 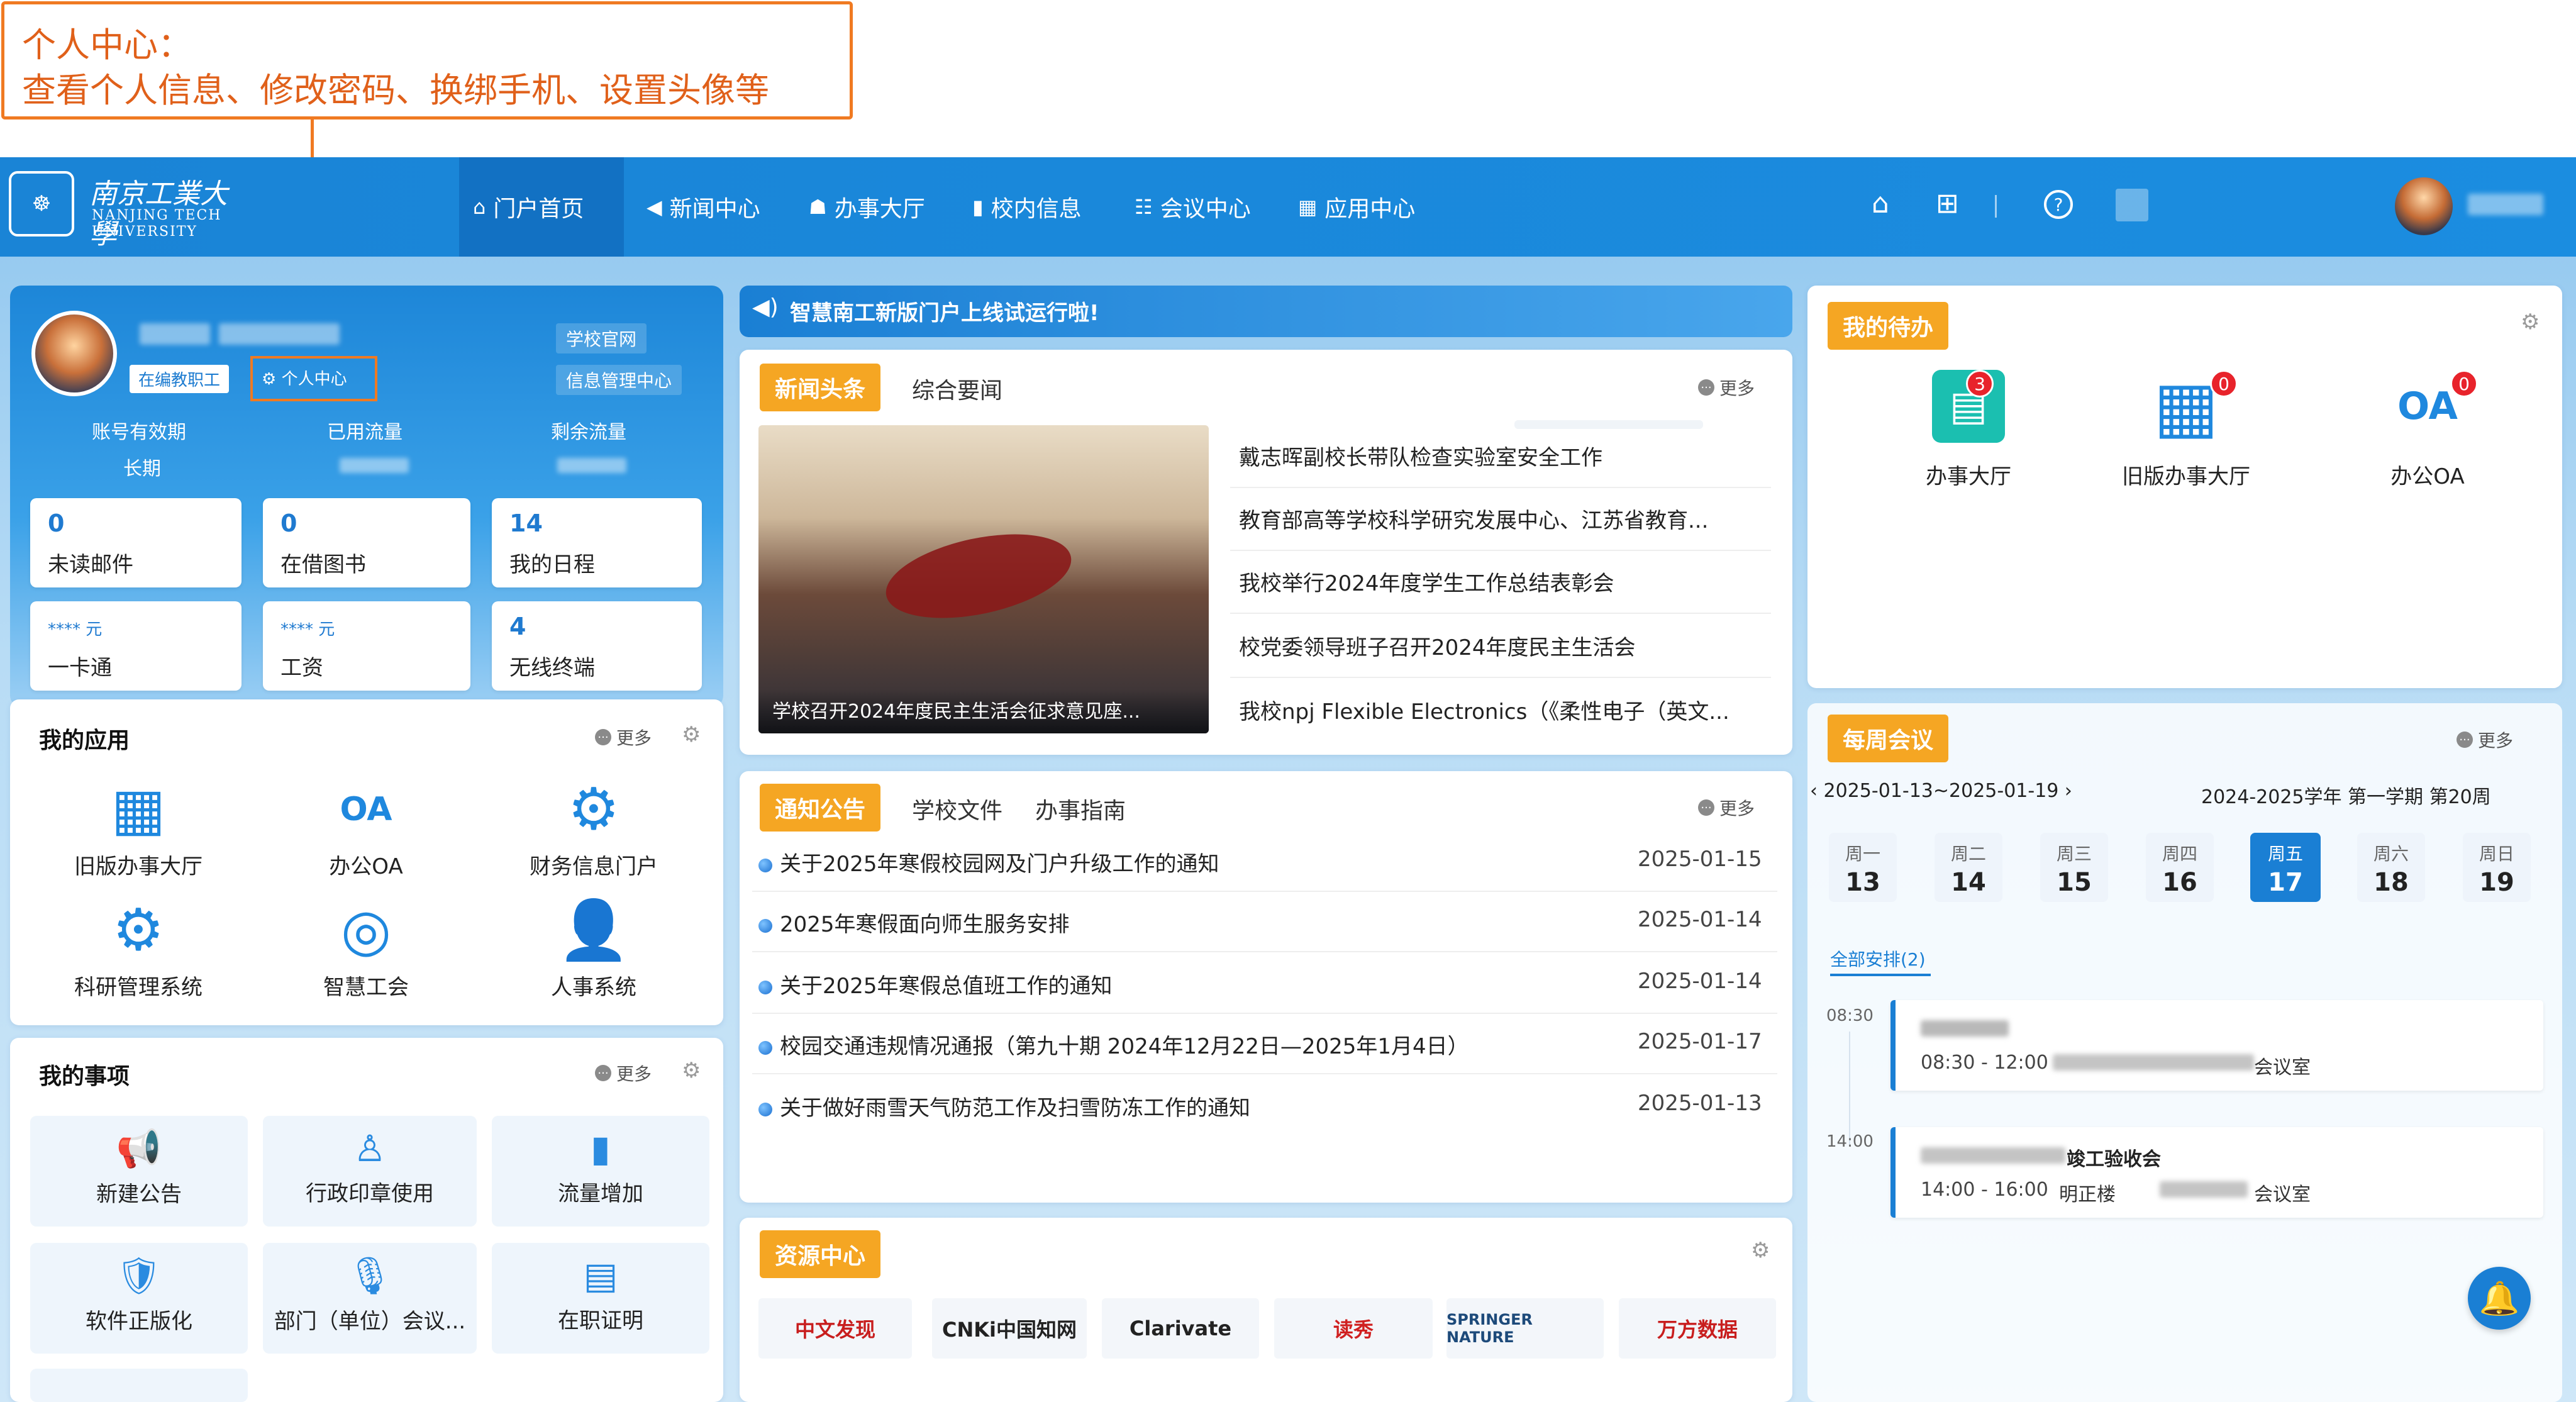 What do you see at coordinates (75, 629) in the screenshot?
I see `tile-value: **** 元` at bounding box center [75, 629].